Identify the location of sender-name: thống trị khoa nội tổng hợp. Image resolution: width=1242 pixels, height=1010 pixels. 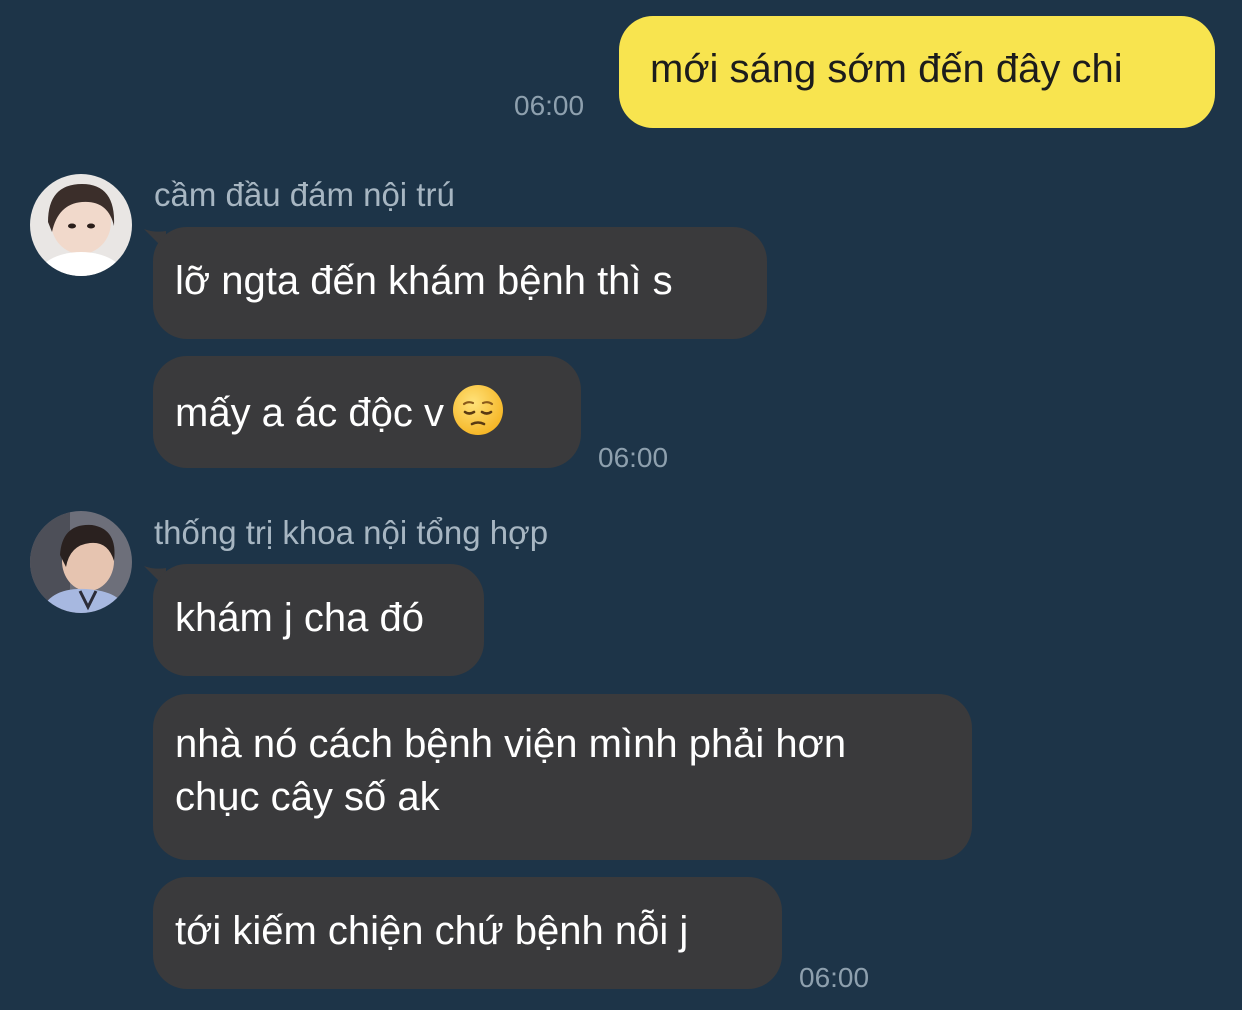
(351, 532).